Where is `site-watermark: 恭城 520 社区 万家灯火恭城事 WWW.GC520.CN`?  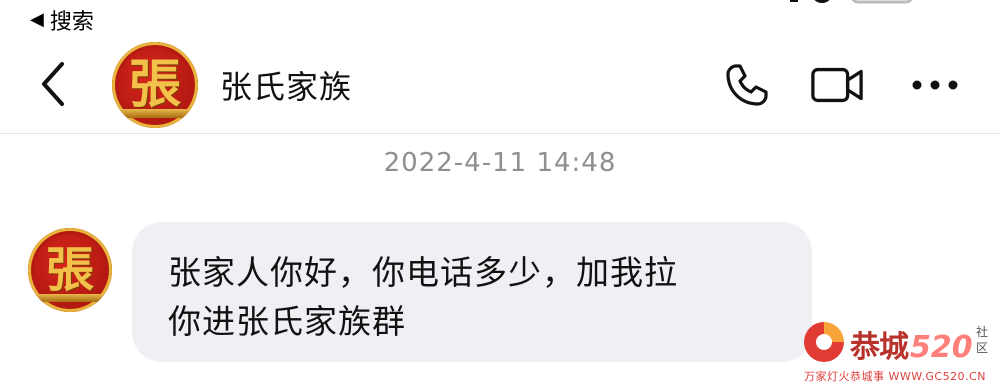 site-watermark: 恭城 520 社区 万家灯火恭城事 WWW.GC520.CN is located at coordinates (900, 353).